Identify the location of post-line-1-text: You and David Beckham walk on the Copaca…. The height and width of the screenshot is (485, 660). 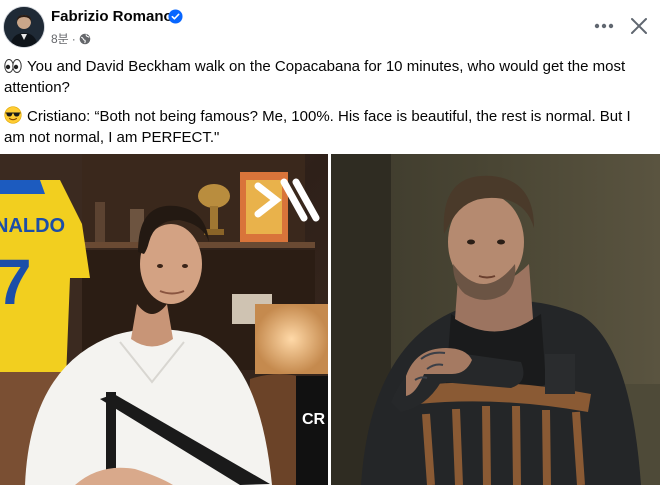
(315, 77).